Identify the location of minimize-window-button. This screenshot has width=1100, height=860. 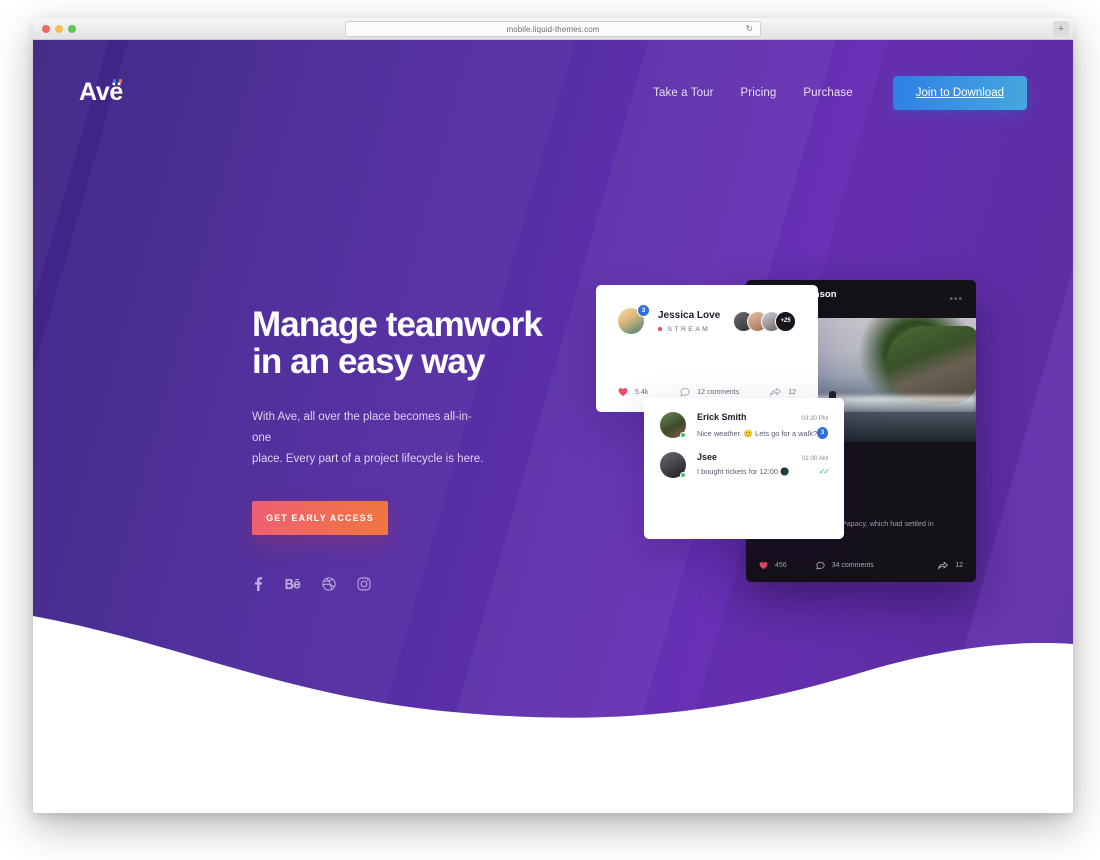
(59, 28).